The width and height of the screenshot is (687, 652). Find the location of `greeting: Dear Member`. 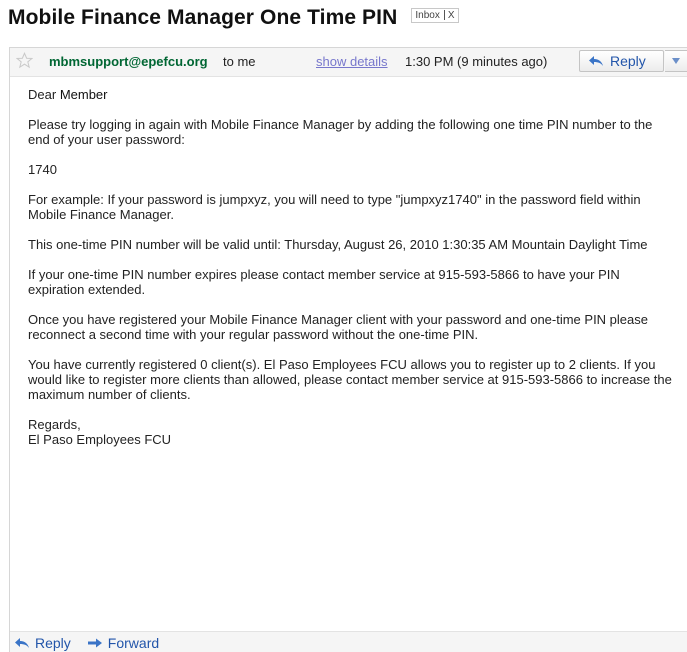

greeting: Dear Member is located at coordinates (350, 94).